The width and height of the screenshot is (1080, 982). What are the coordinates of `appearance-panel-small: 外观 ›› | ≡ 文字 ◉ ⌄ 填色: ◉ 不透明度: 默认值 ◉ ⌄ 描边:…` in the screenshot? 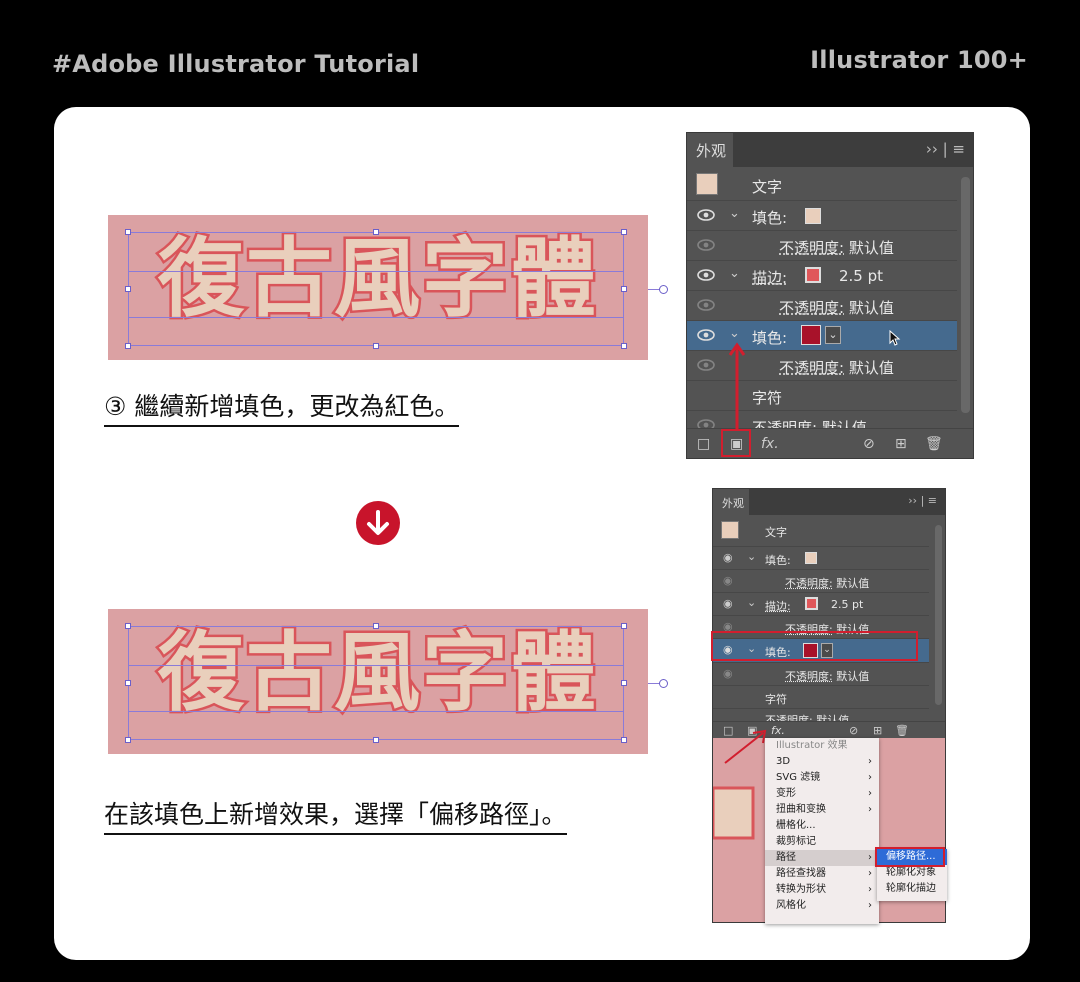 It's located at (829, 706).